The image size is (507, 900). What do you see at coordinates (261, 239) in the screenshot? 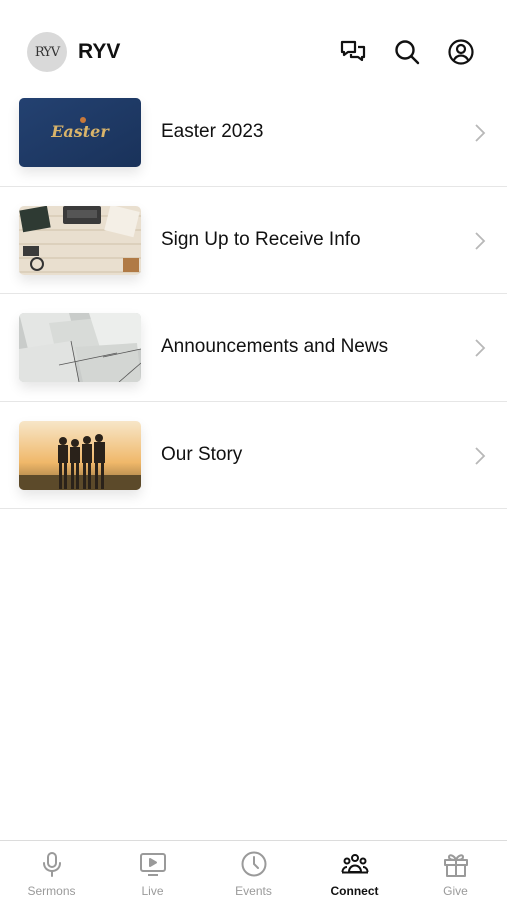
I see `list-item-label: Sign Up to Receive Info` at bounding box center [261, 239].